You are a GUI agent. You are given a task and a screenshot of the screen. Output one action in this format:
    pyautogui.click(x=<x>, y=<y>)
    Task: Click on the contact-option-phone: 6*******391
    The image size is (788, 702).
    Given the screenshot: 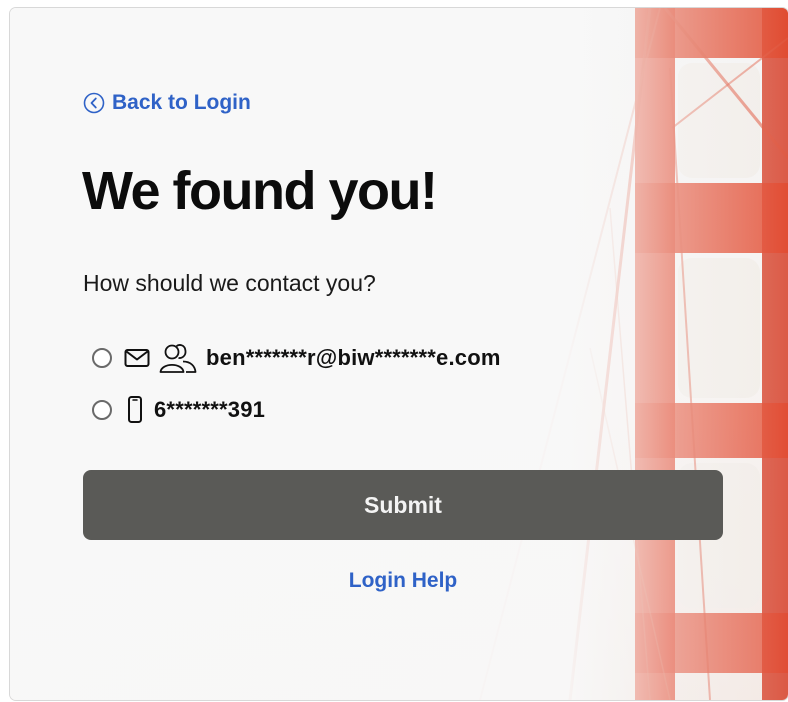 What is the action you would take?
    pyautogui.click(x=178, y=410)
    